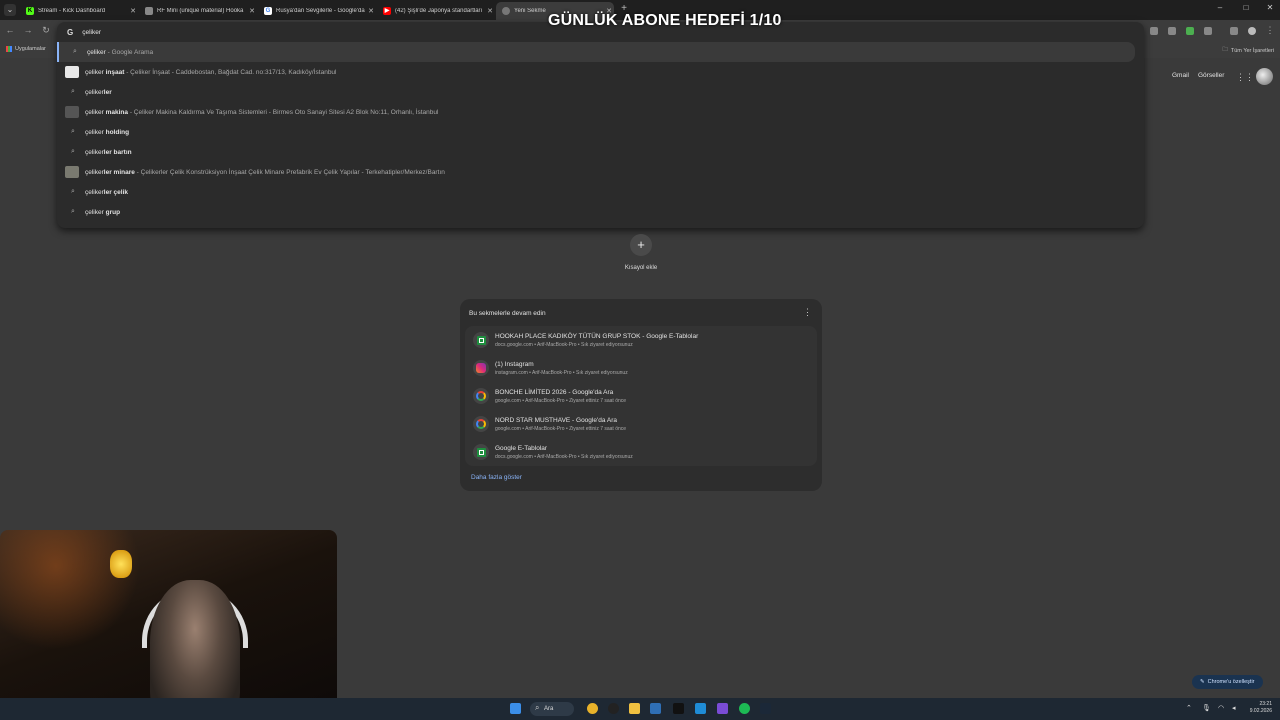  Describe the element at coordinates (26, 49) in the screenshot. I see `bookmark-apps: Uygulamalar` at that location.